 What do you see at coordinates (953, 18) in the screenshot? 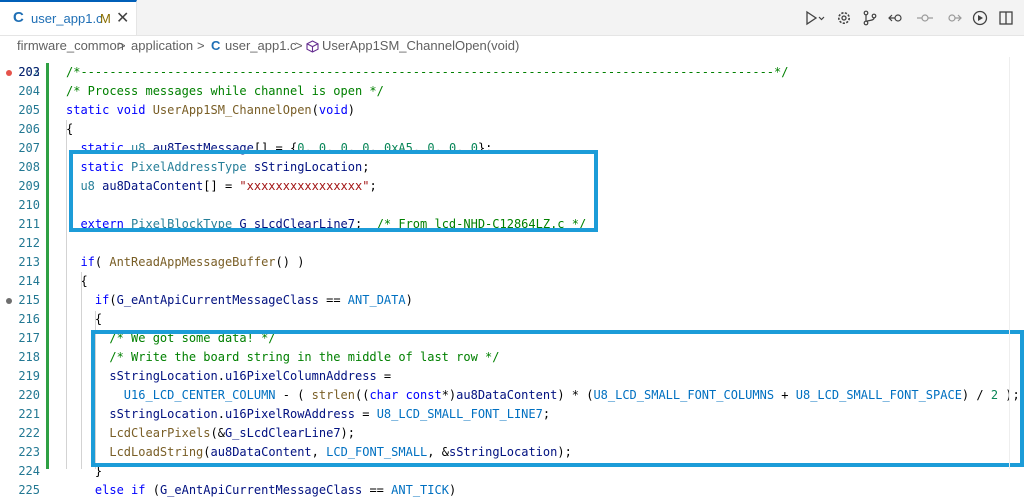
I see `go-forward-icon` at bounding box center [953, 18].